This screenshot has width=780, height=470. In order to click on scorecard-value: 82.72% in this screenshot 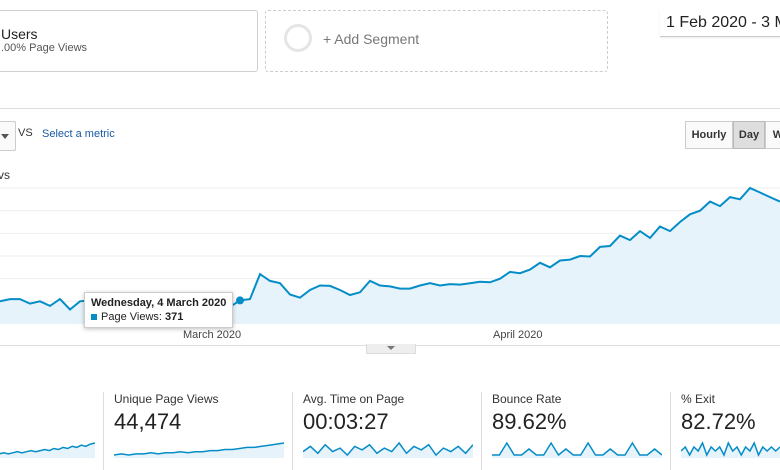, I will do `click(718, 421)`.